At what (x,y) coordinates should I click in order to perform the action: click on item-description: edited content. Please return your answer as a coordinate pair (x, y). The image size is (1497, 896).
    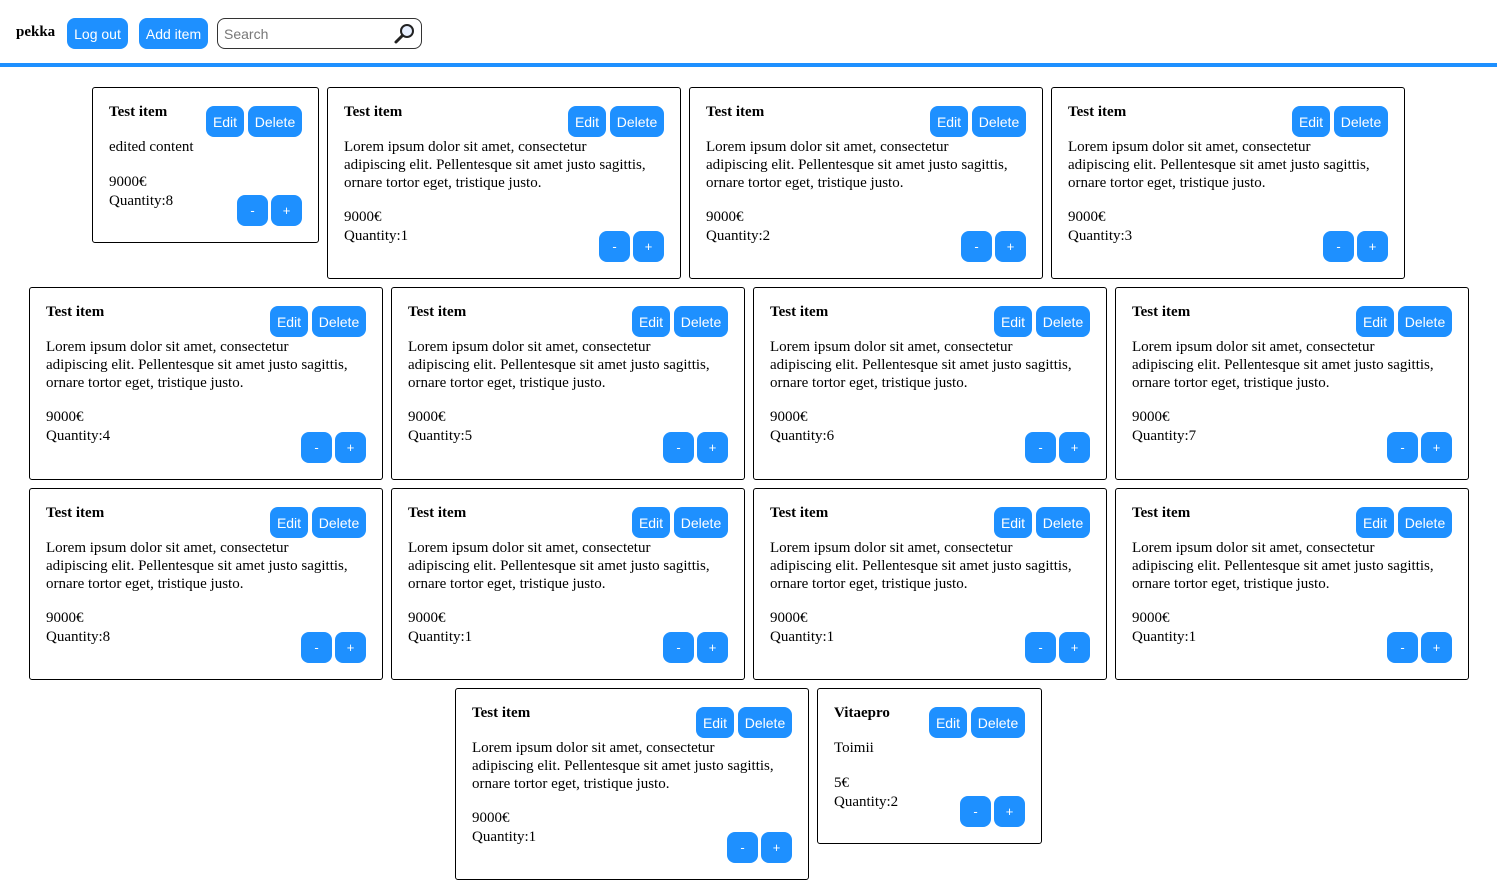
    Looking at the image, I should click on (151, 147).